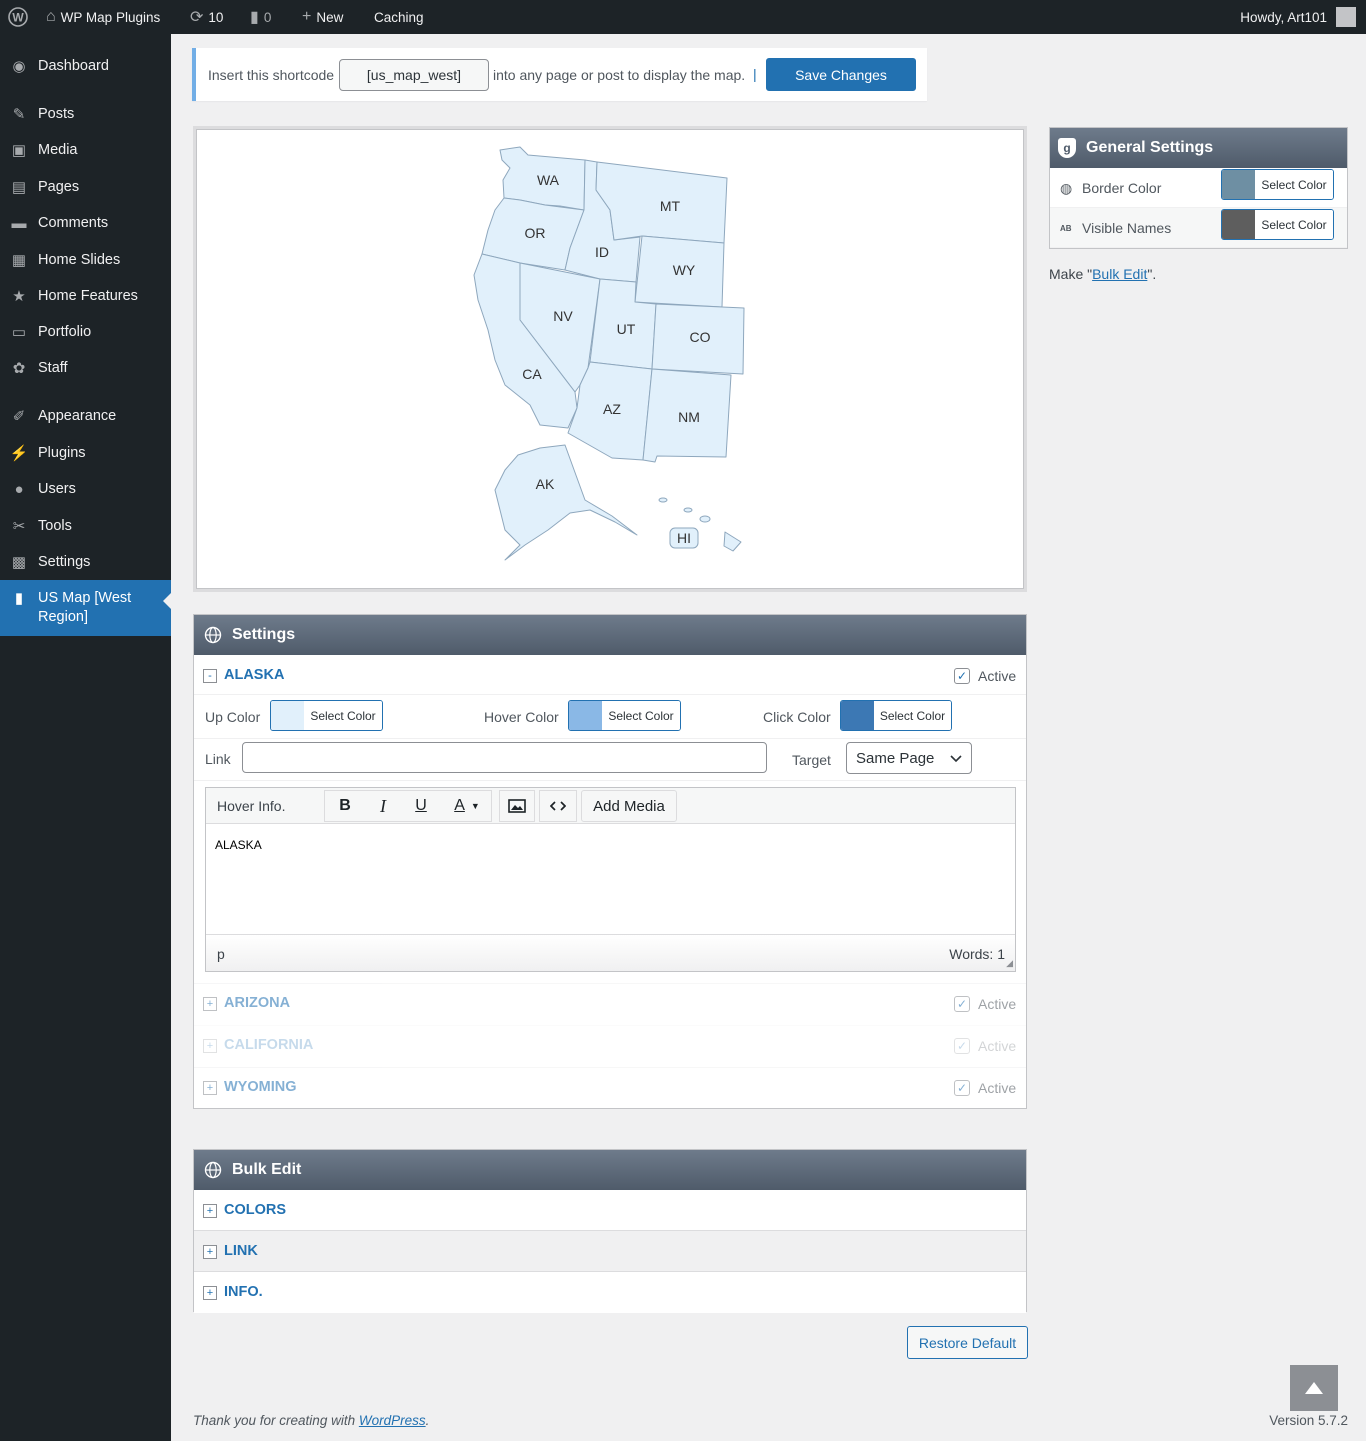 Image resolution: width=1366 pixels, height=1441 pixels. What do you see at coordinates (260, 17) in the screenshot?
I see `comments-link: ▮ 0` at bounding box center [260, 17].